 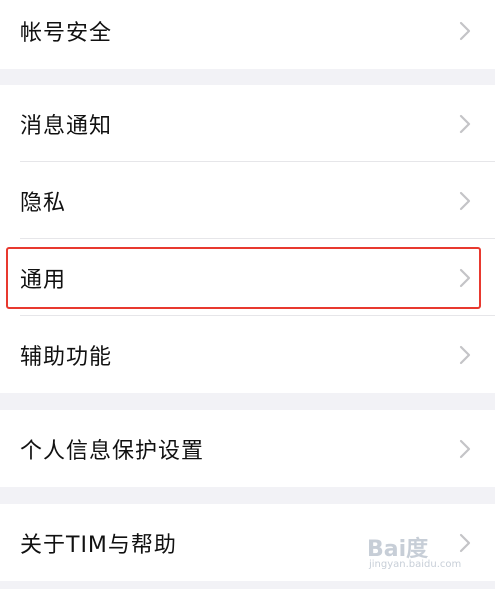 I want to click on settings-item-label: 隐私, so click(x=43, y=203).